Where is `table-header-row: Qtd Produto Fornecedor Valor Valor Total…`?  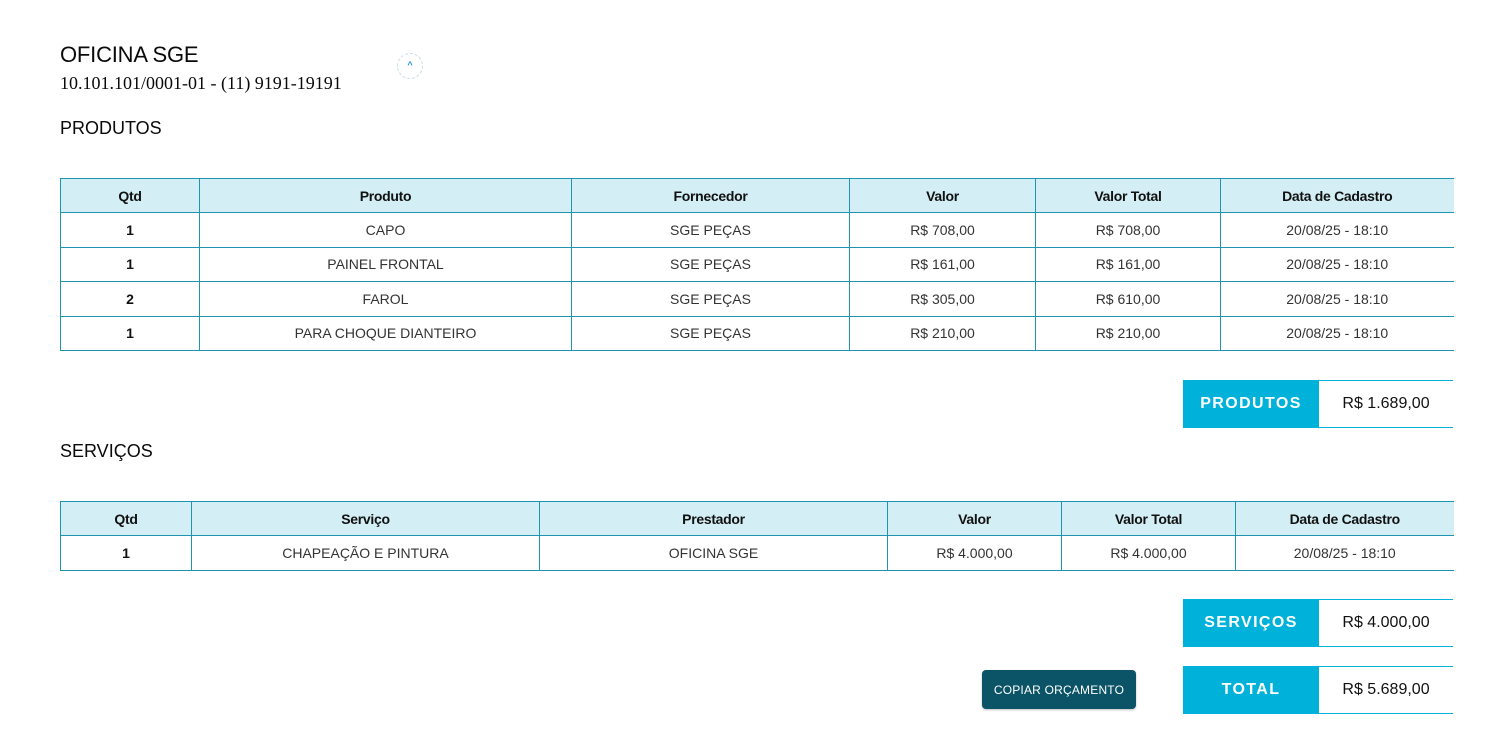 table-header-row: Qtd Produto Fornecedor Valor Valor Total… is located at coordinates (757, 195).